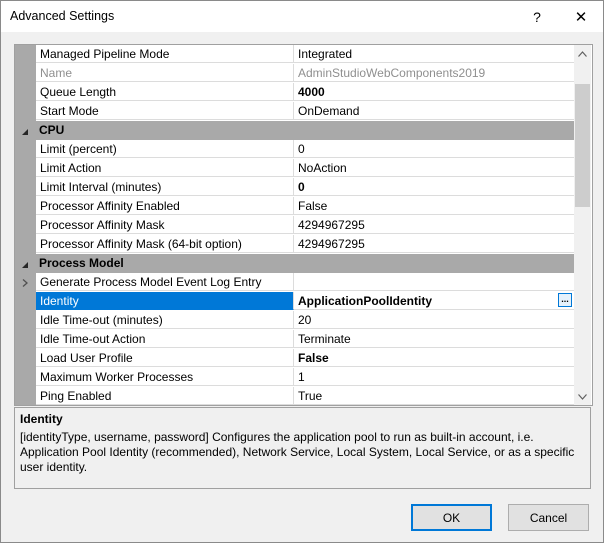 The height and width of the screenshot is (543, 604). Describe the element at coordinates (81, 263) in the screenshot. I see `category-label: Process Model` at that location.